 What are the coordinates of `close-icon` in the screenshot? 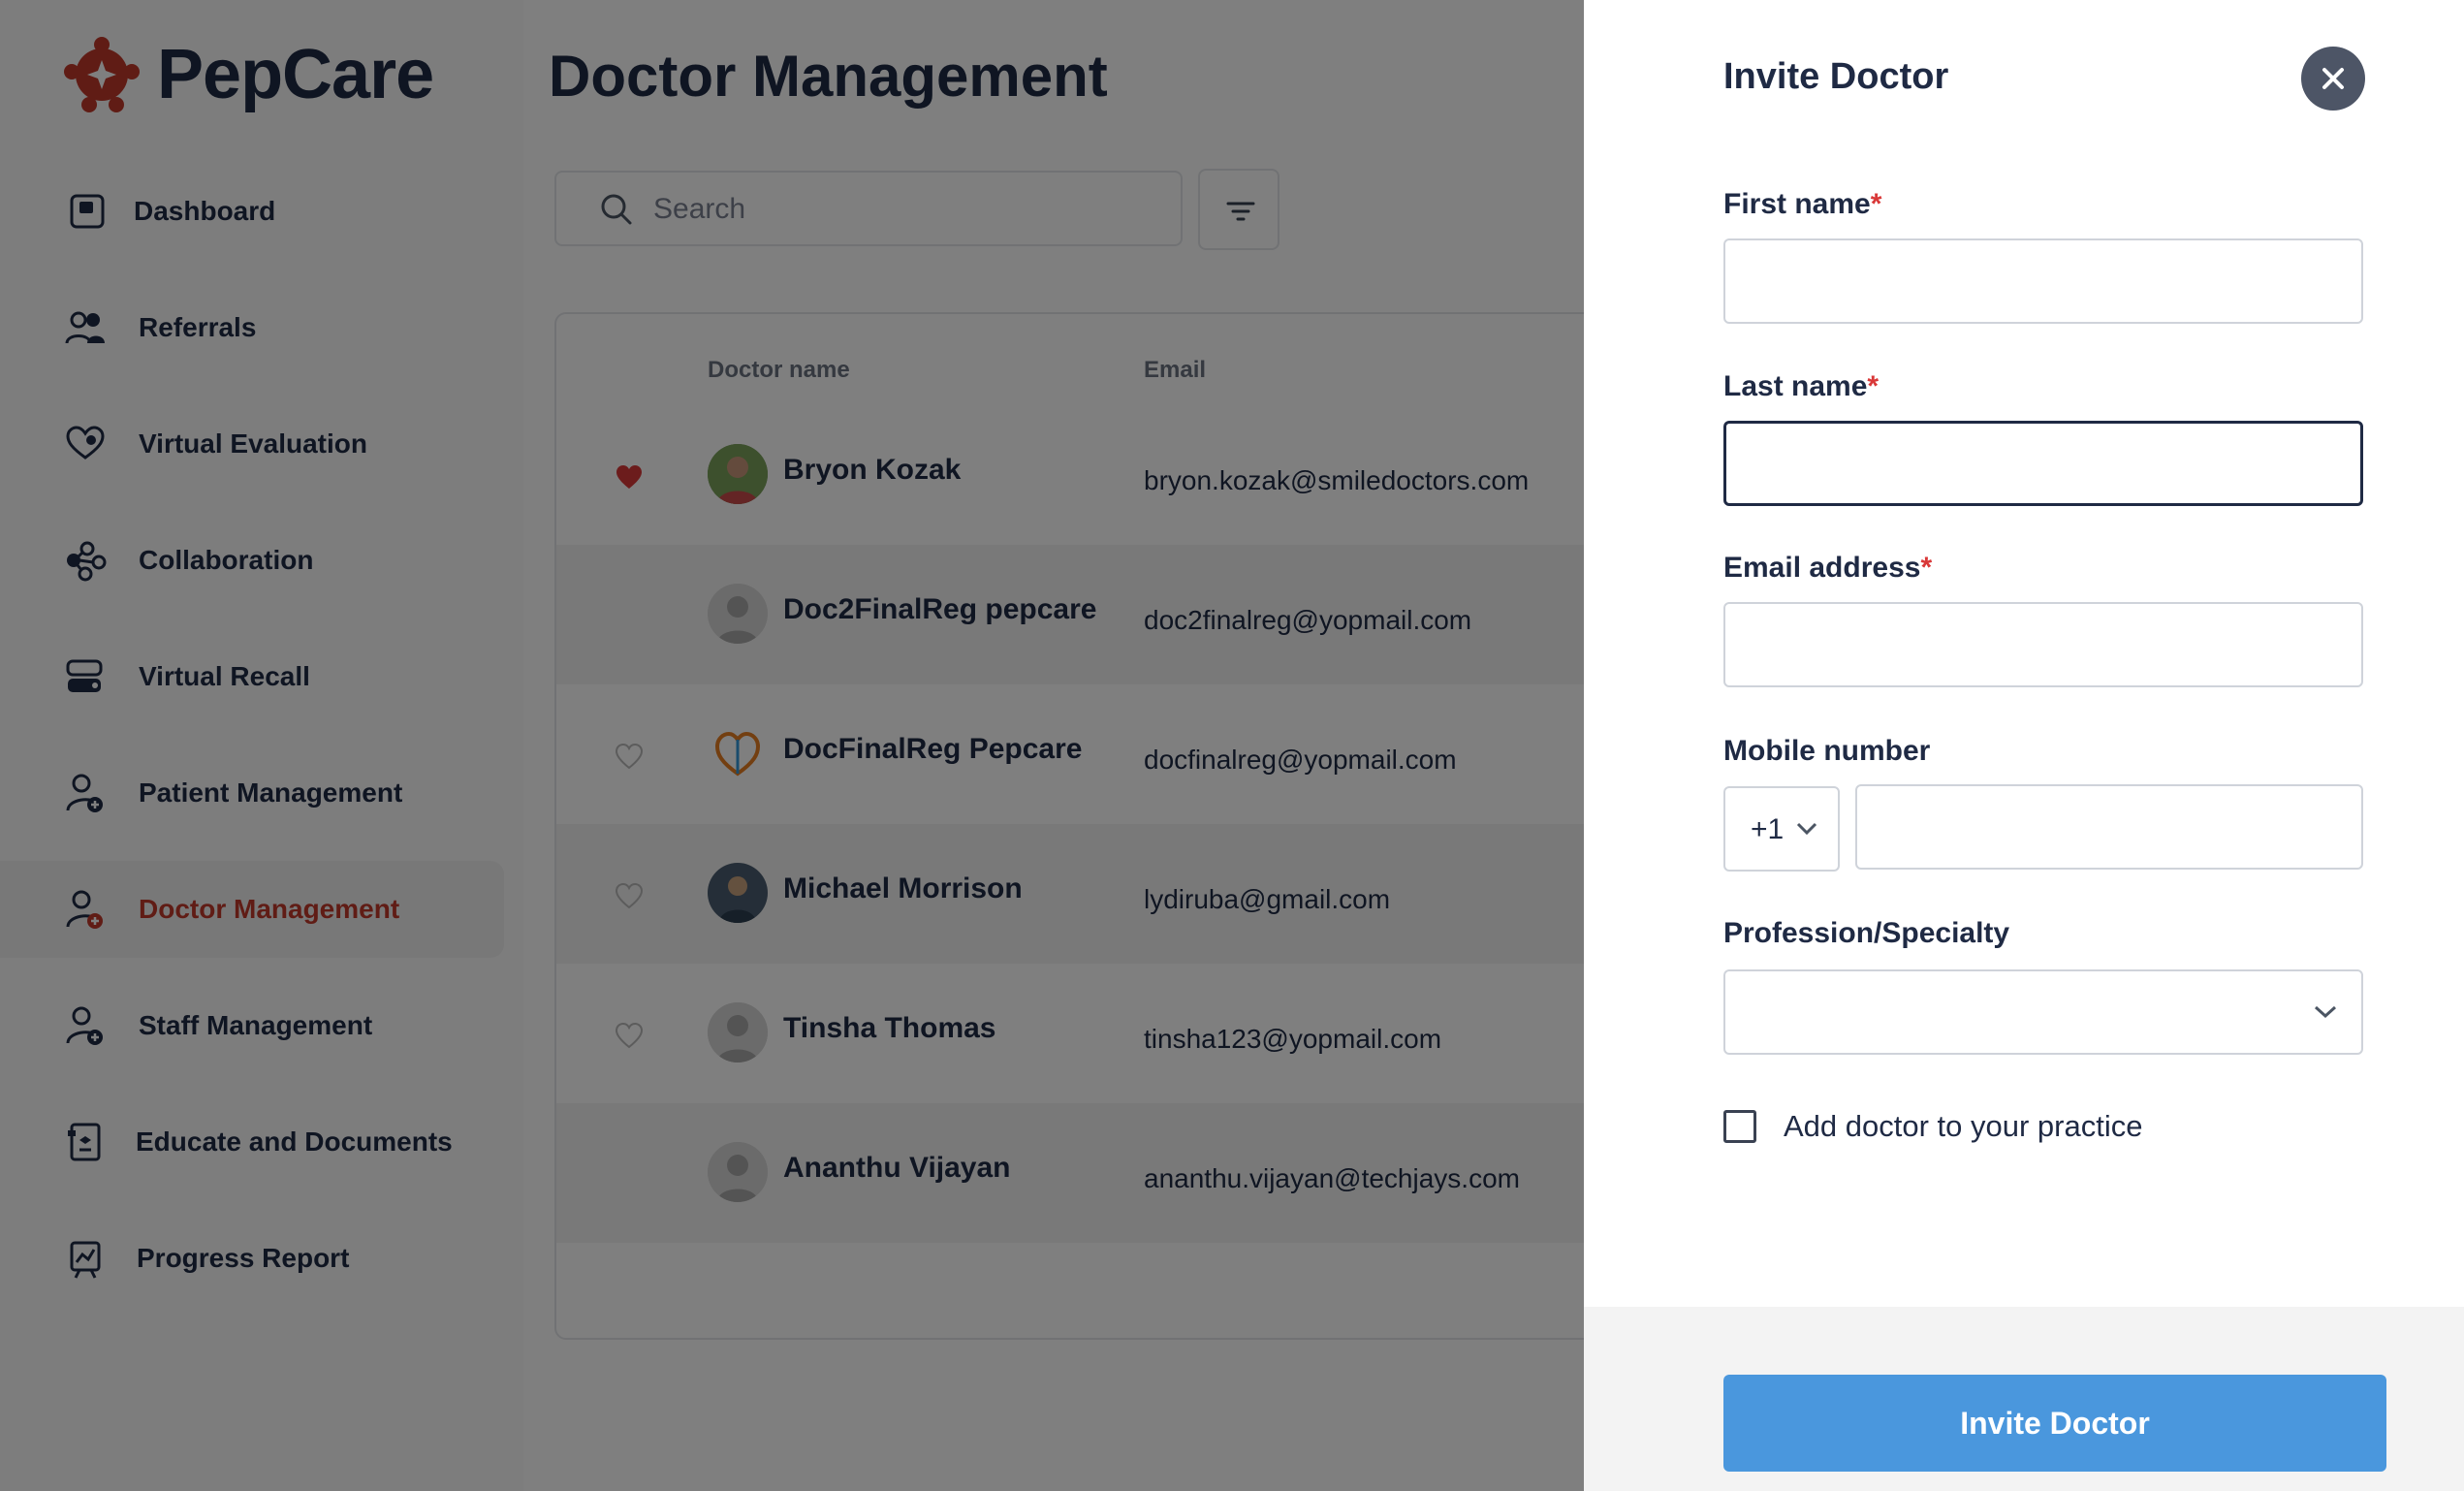 It's located at (2333, 78).